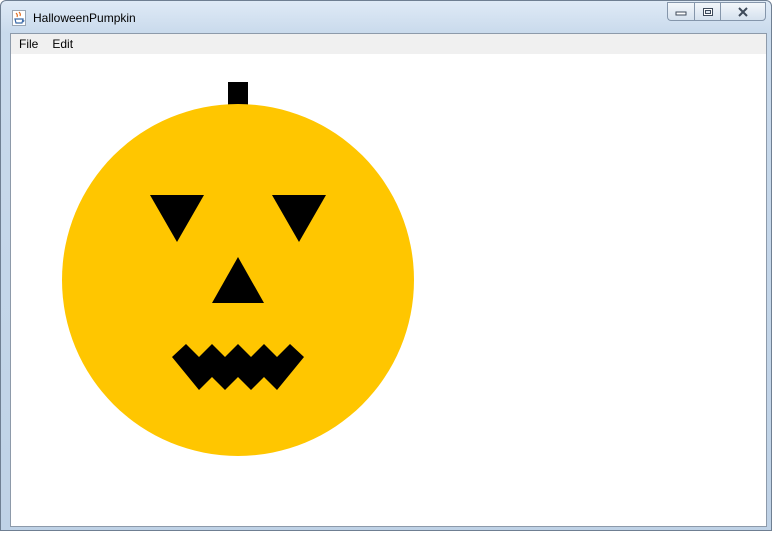  I want to click on java-cup-icon, so click(19, 18).